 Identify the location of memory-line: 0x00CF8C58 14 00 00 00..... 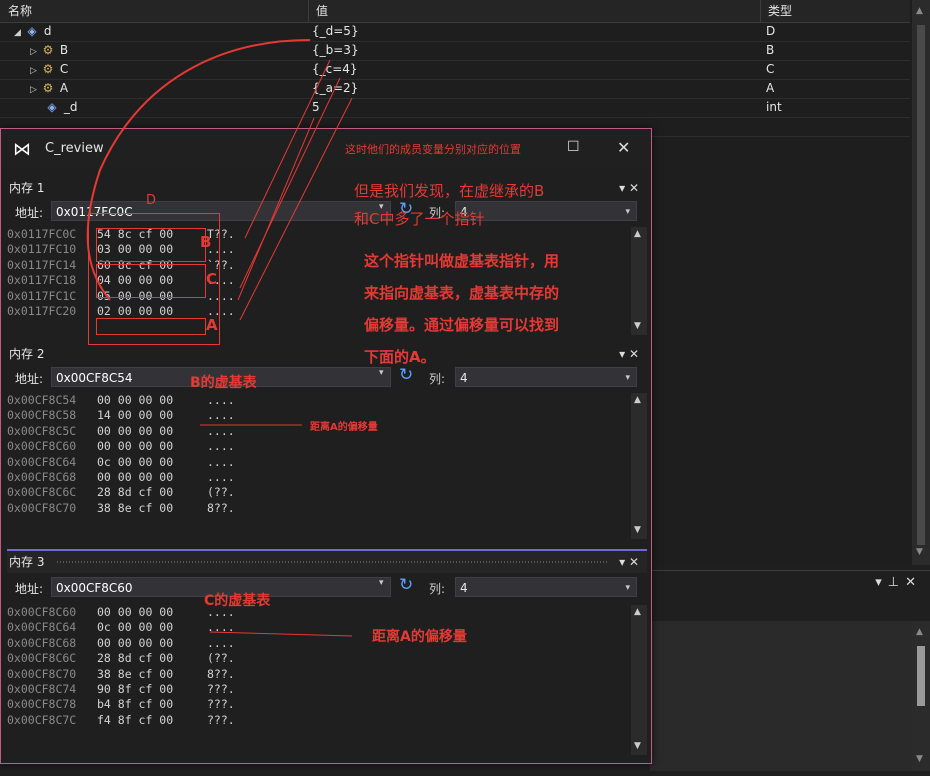
(317, 415).